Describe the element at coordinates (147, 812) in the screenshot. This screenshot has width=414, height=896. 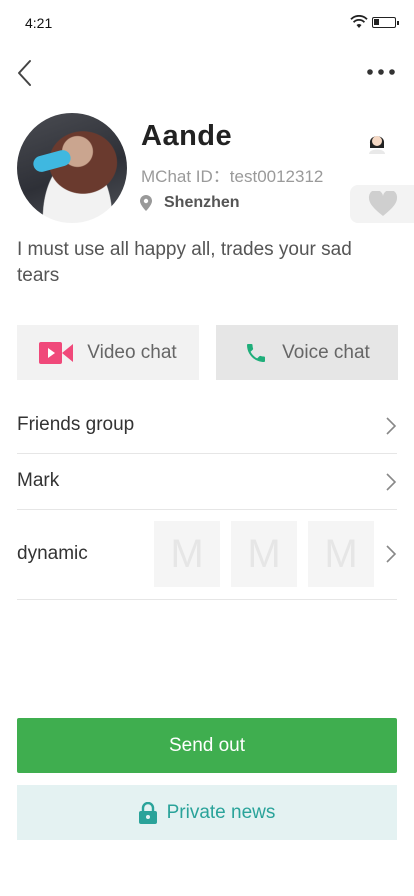
I see `lock-icon` at that location.